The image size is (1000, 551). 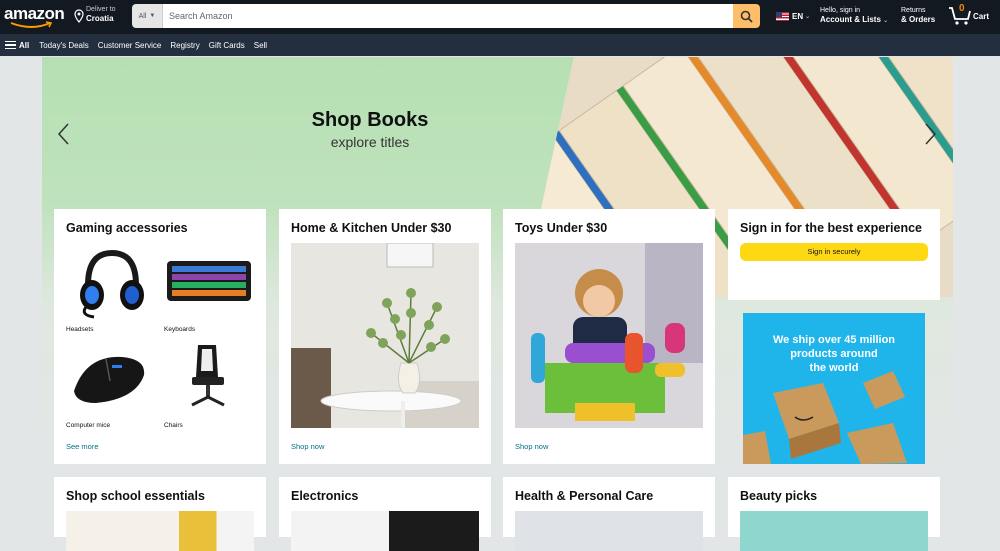 I want to click on card-health-personal-care: Health & Personal Care, so click(x=609, y=514).